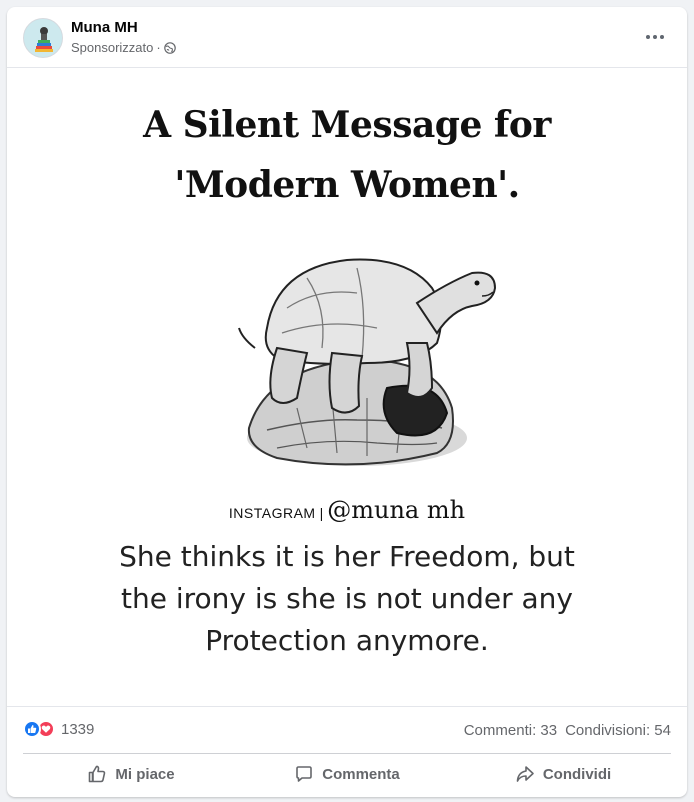 The height and width of the screenshot is (802, 694). I want to click on sponsored-label: Sponsorizzato, so click(112, 47).